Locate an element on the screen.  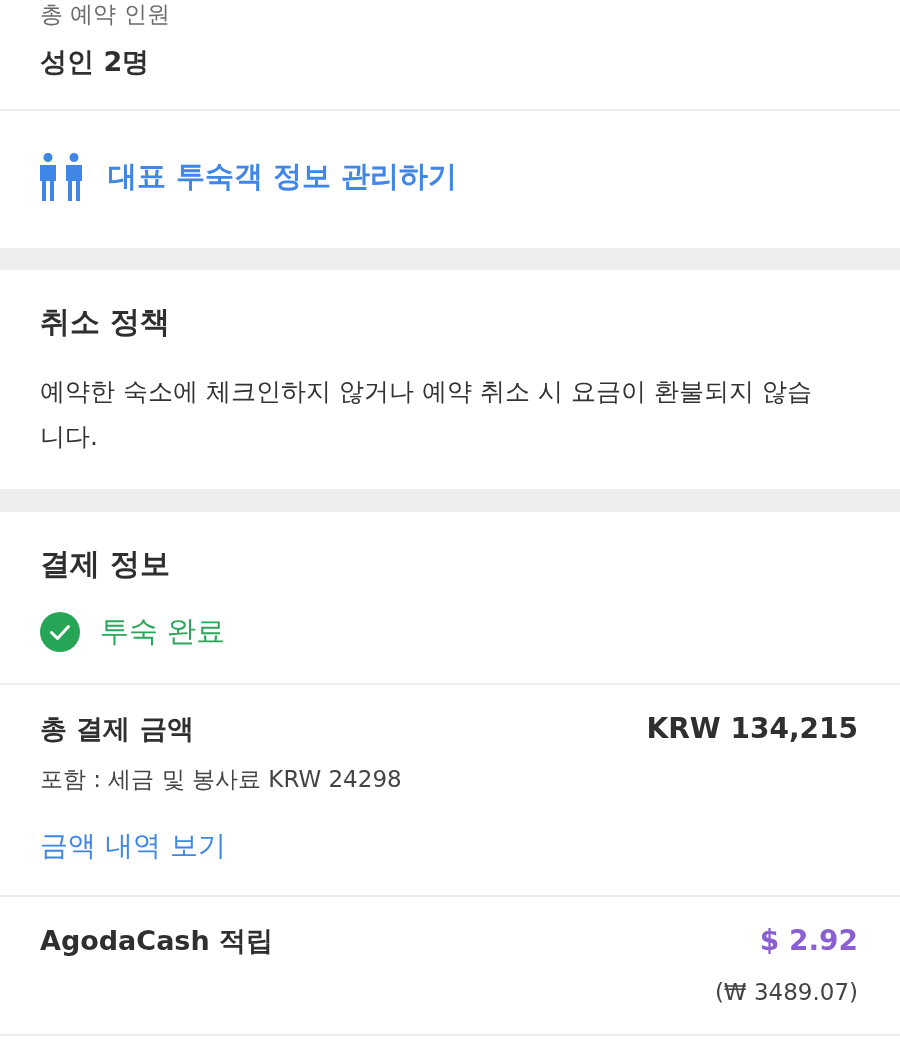
guest-info-link: 대표 투숙객 정보 관리하기 is located at coordinates (249, 177).